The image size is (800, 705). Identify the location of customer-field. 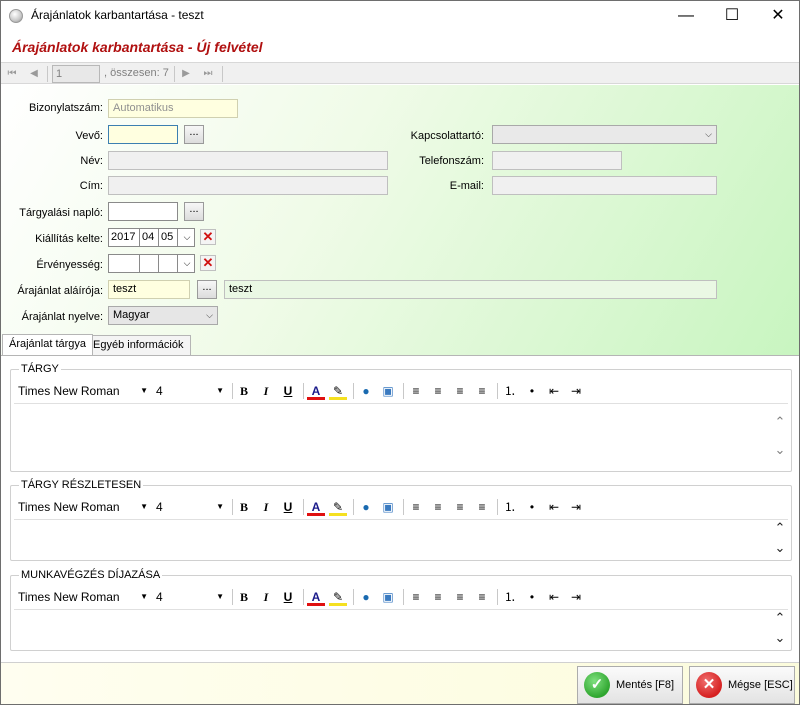
(143, 134).